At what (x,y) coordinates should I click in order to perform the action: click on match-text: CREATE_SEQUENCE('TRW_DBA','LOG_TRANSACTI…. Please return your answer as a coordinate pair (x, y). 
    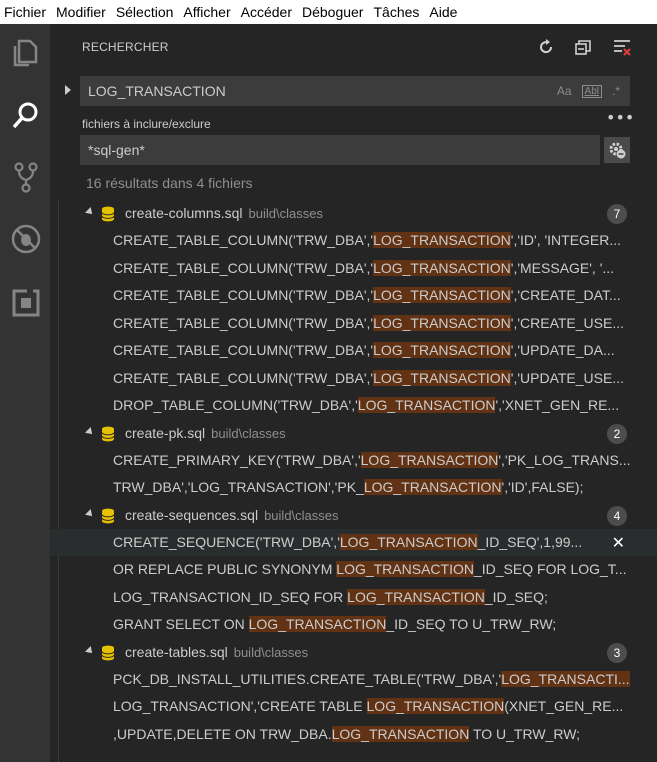
    Looking at the image, I should click on (379, 541).